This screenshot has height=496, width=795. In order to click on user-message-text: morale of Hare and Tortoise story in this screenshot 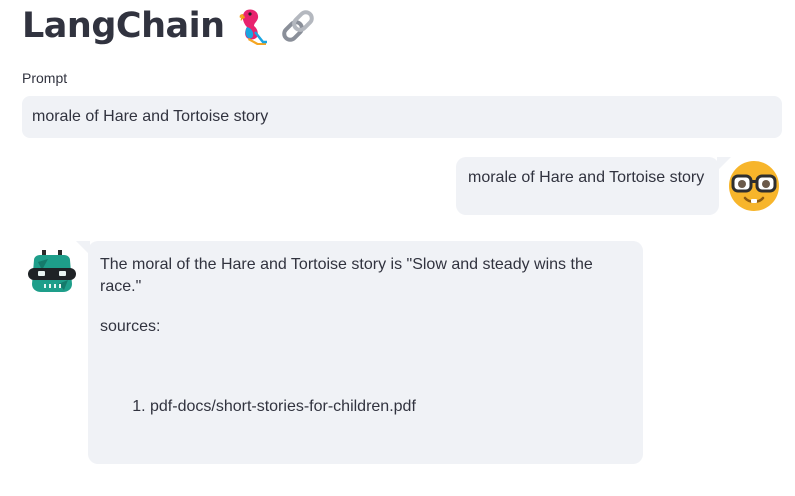, I will do `click(586, 177)`.